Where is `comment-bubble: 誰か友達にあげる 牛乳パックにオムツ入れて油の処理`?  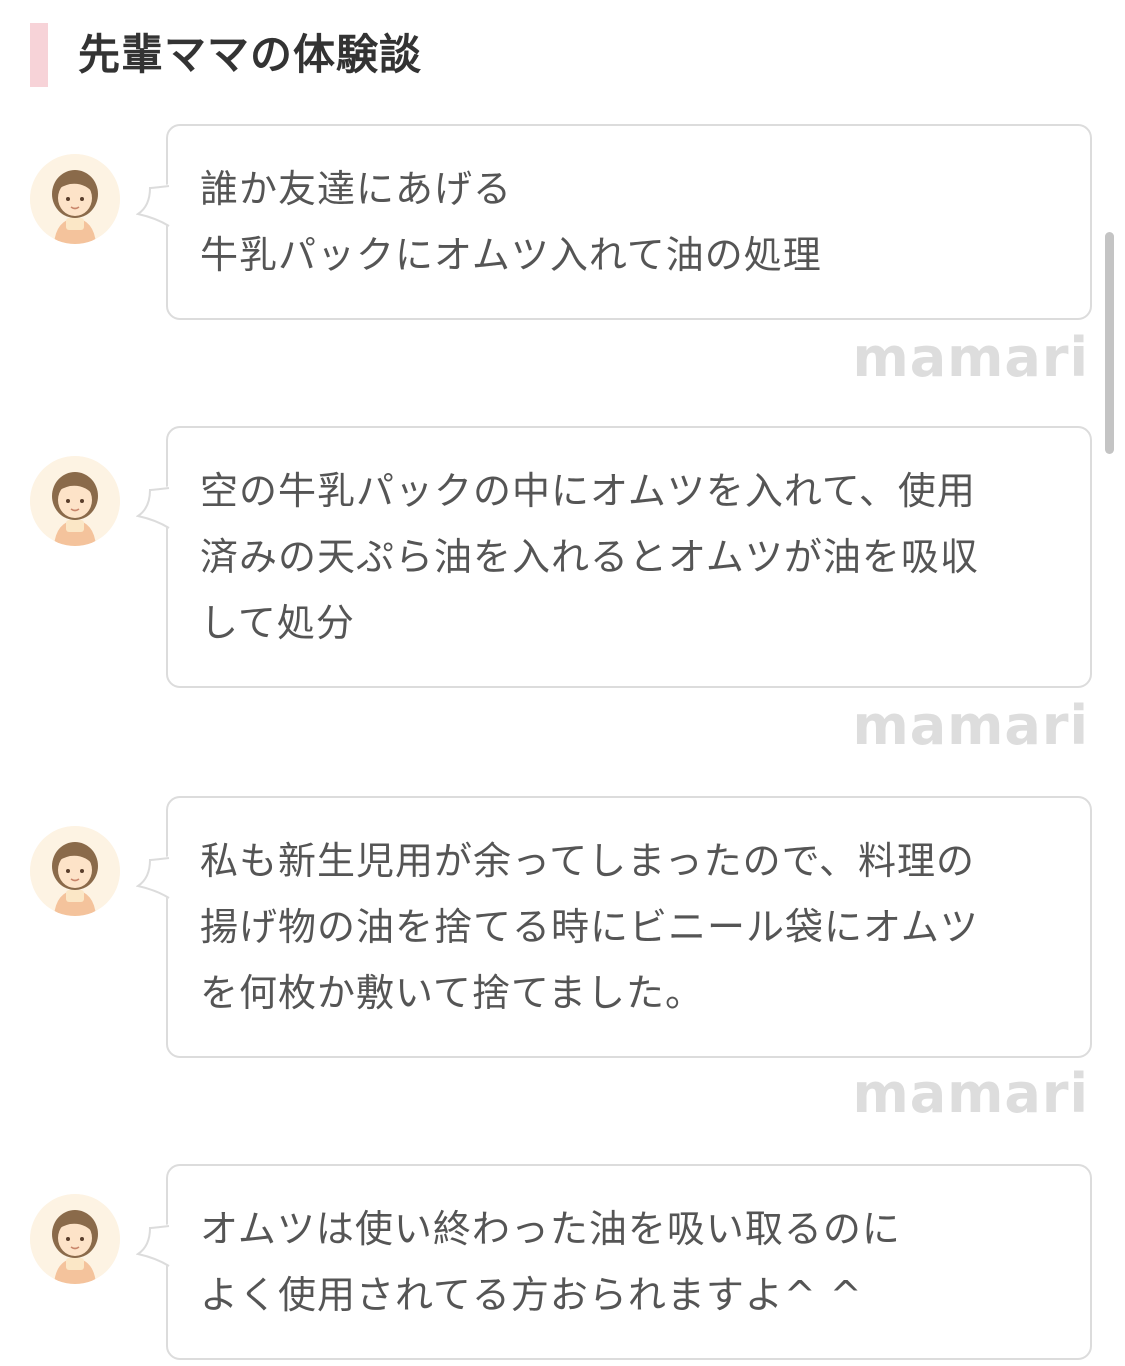
comment-bubble: 誰か友達にあげる 牛乳パックにオムツ入れて油の処理 is located at coordinates (614, 222).